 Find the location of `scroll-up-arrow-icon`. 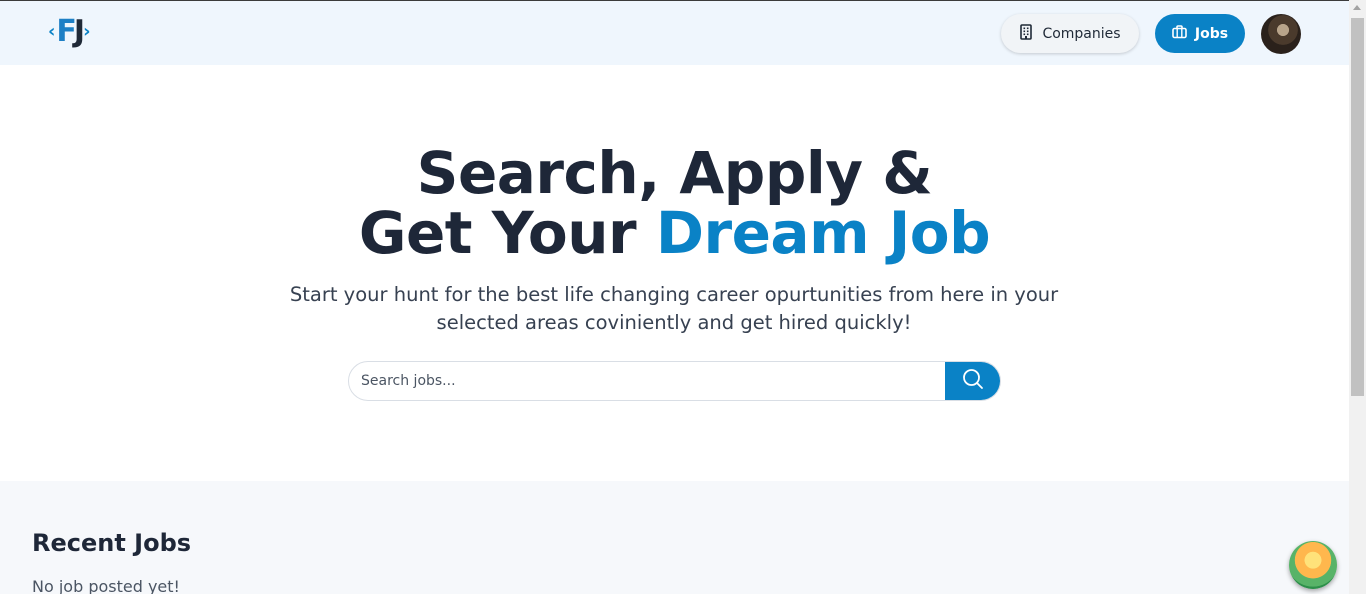

scroll-up-arrow-icon is located at coordinates (1357, 7).